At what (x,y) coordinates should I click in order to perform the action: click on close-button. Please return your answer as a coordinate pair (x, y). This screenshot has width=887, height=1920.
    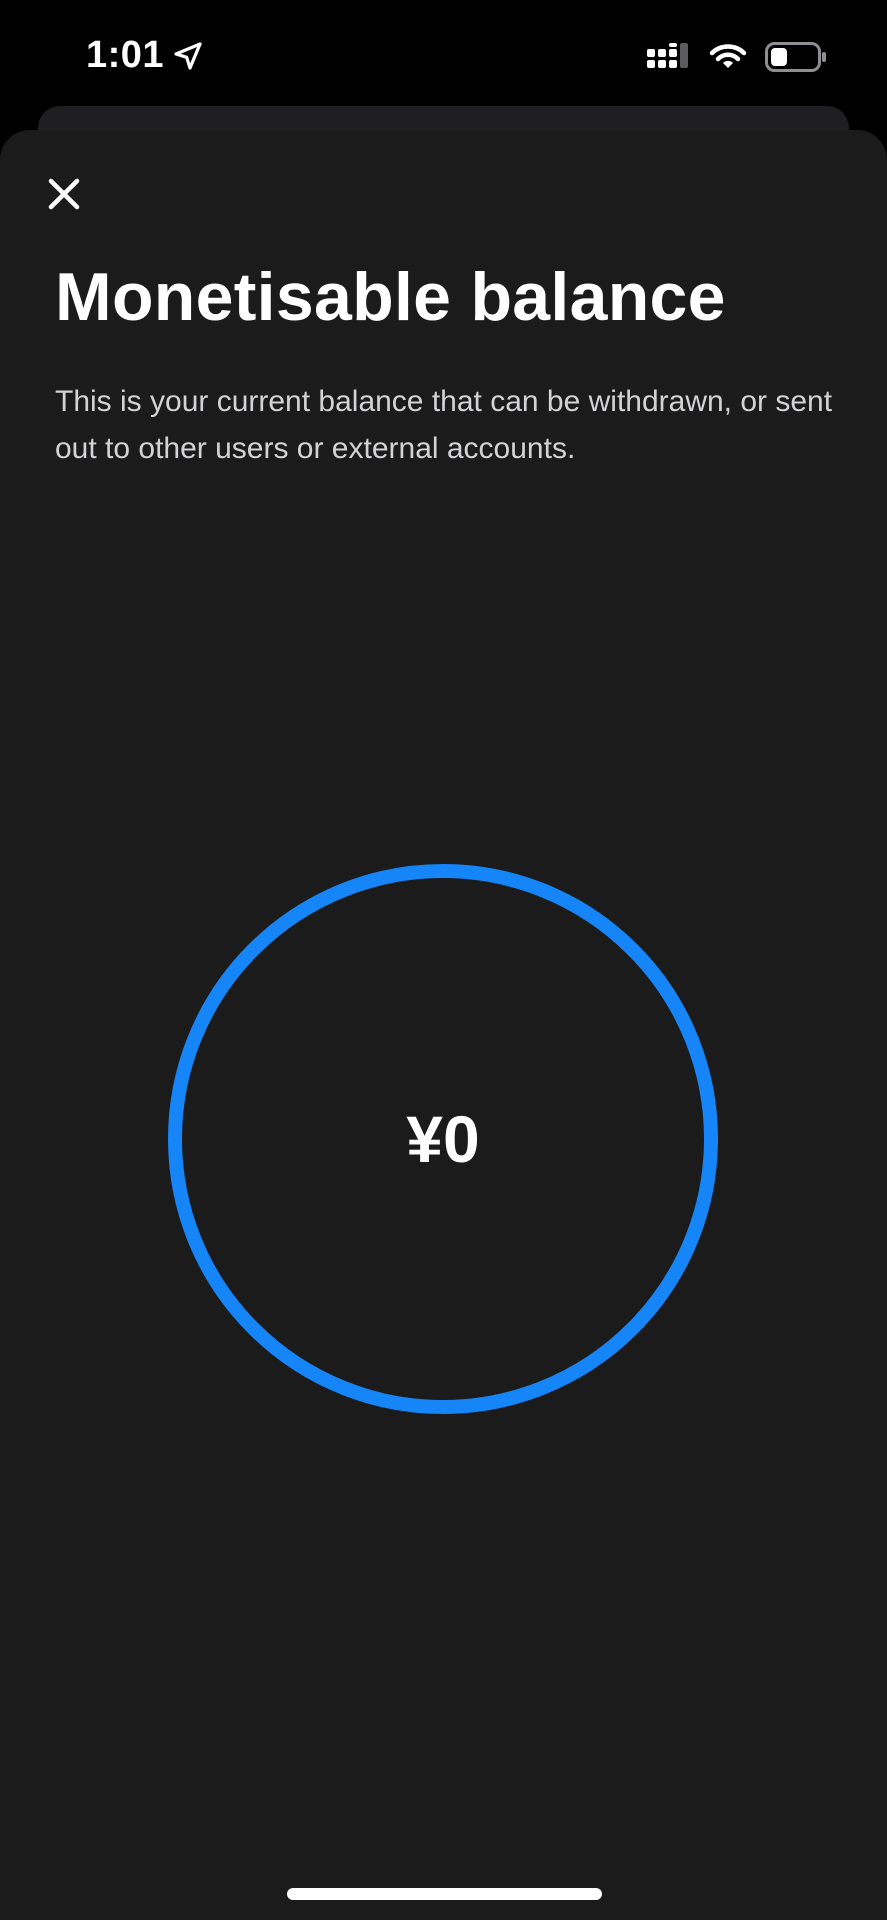
    Looking at the image, I should click on (64, 194).